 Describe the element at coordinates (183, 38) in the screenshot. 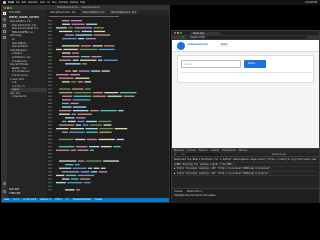

I see `reload-icon: ↻` at that location.